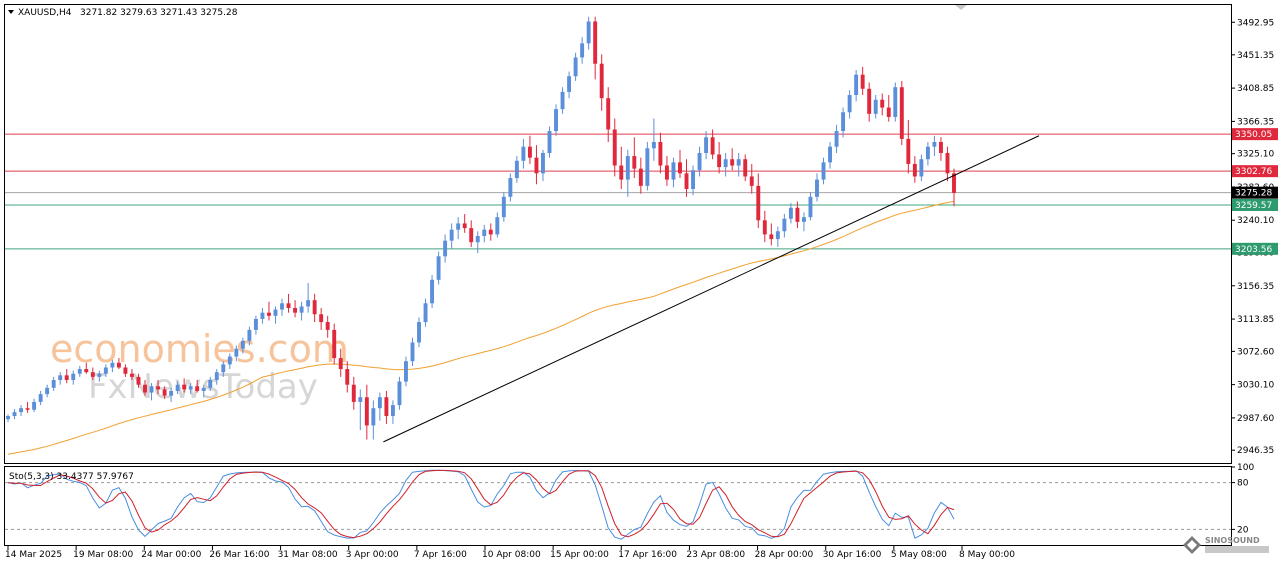 The image size is (1280, 567). I want to click on x-tick-label: 7 Apr 16:00, so click(440, 555).